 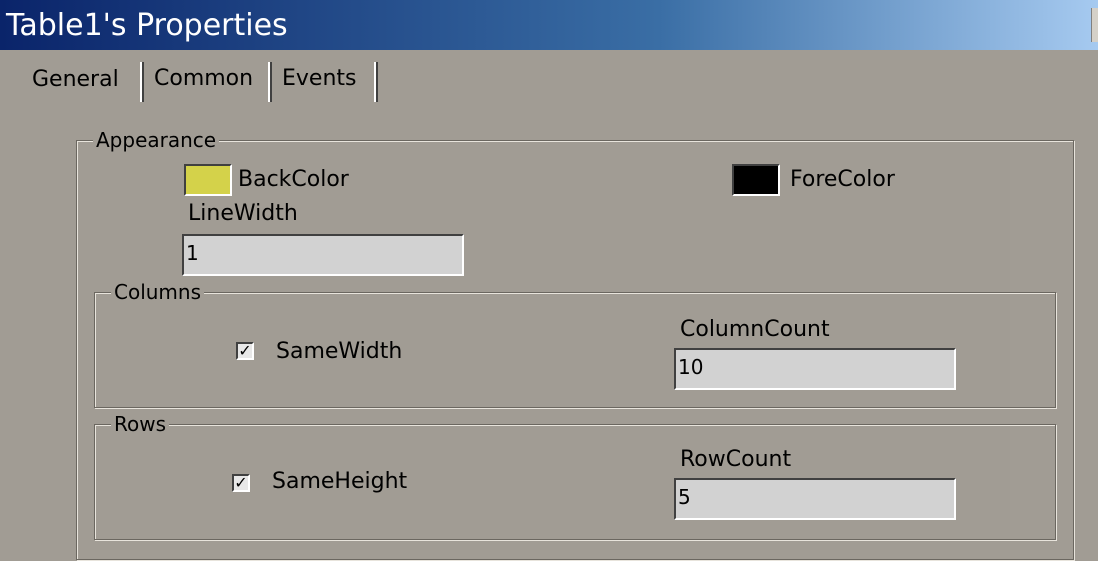 I want to click on line-width-label: LineWidth, so click(x=243, y=213).